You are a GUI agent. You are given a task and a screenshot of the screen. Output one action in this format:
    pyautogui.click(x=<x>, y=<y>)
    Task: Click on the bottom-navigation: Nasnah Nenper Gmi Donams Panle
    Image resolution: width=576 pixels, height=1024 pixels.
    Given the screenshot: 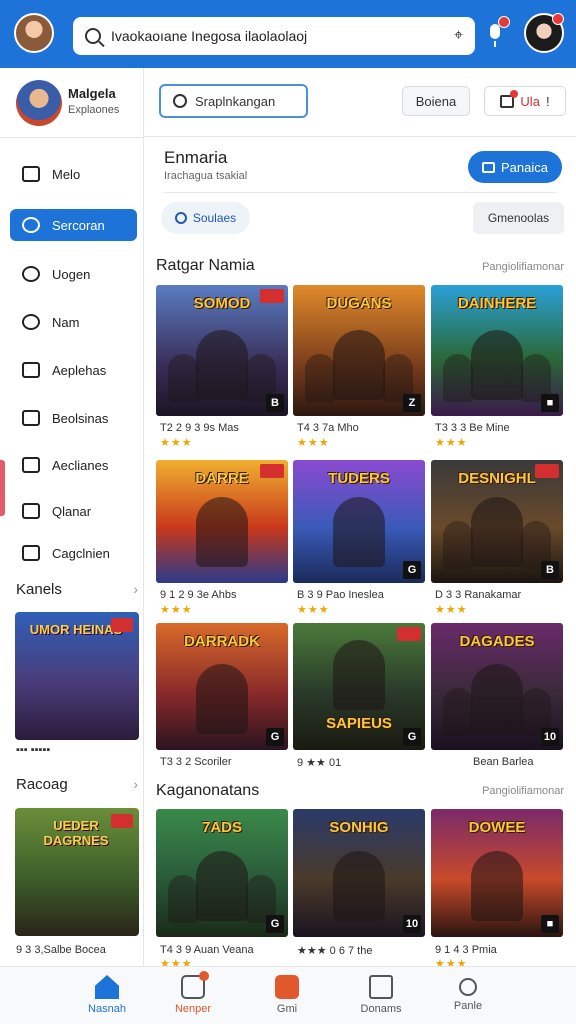 What is the action you would take?
    pyautogui.click(x=288, y=995)
    